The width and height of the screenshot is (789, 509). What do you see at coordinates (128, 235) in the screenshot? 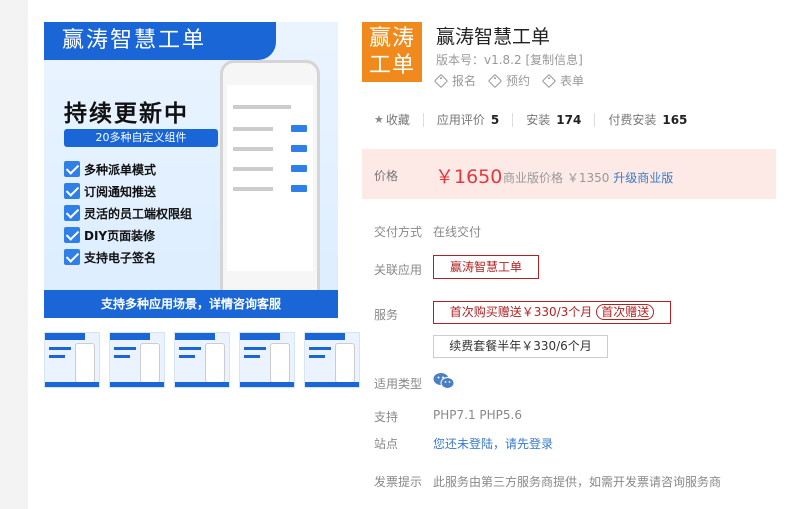
I see `banner-feature: DIY页面装修` at bounding box center [128, 235].